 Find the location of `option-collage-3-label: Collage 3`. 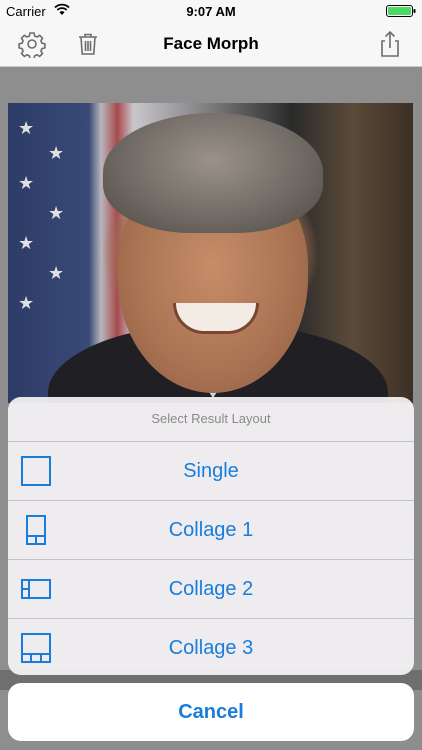

option-collage-3-label: Collage 3 is located at coordinates (211, 648).